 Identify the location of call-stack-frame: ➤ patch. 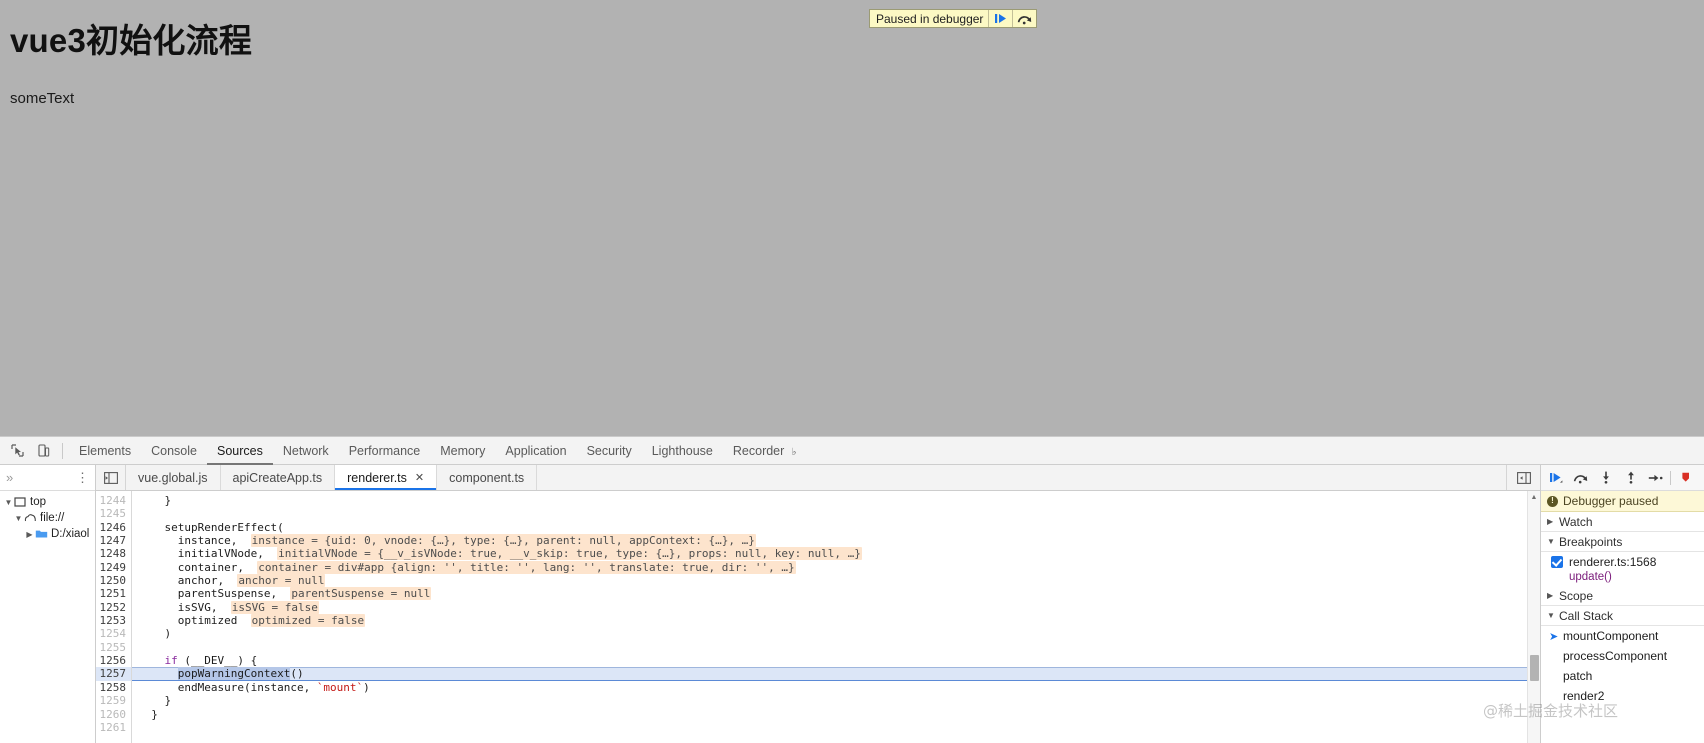
(1622, 676).